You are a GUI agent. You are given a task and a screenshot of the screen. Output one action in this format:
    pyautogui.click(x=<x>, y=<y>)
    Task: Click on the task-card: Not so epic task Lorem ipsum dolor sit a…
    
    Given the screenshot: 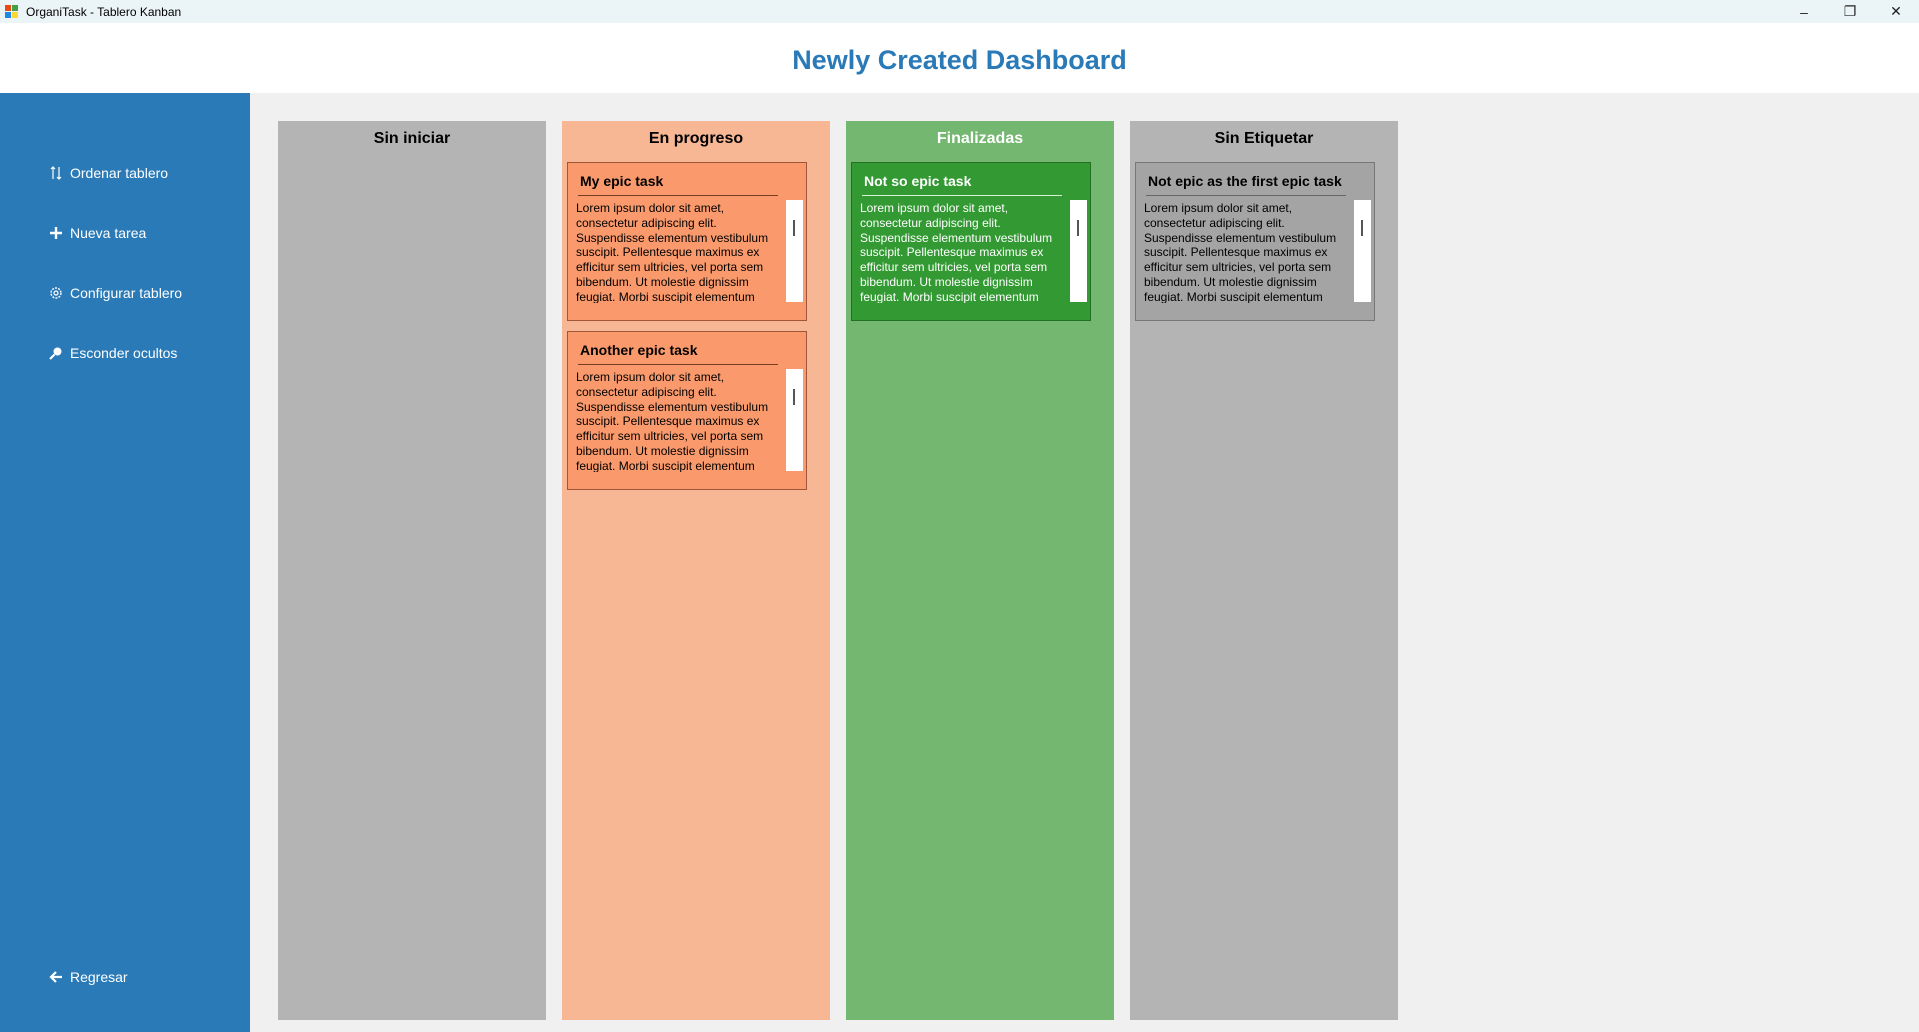 What is the action you would take?
    pyautogui.click(x=971, y=241)
    